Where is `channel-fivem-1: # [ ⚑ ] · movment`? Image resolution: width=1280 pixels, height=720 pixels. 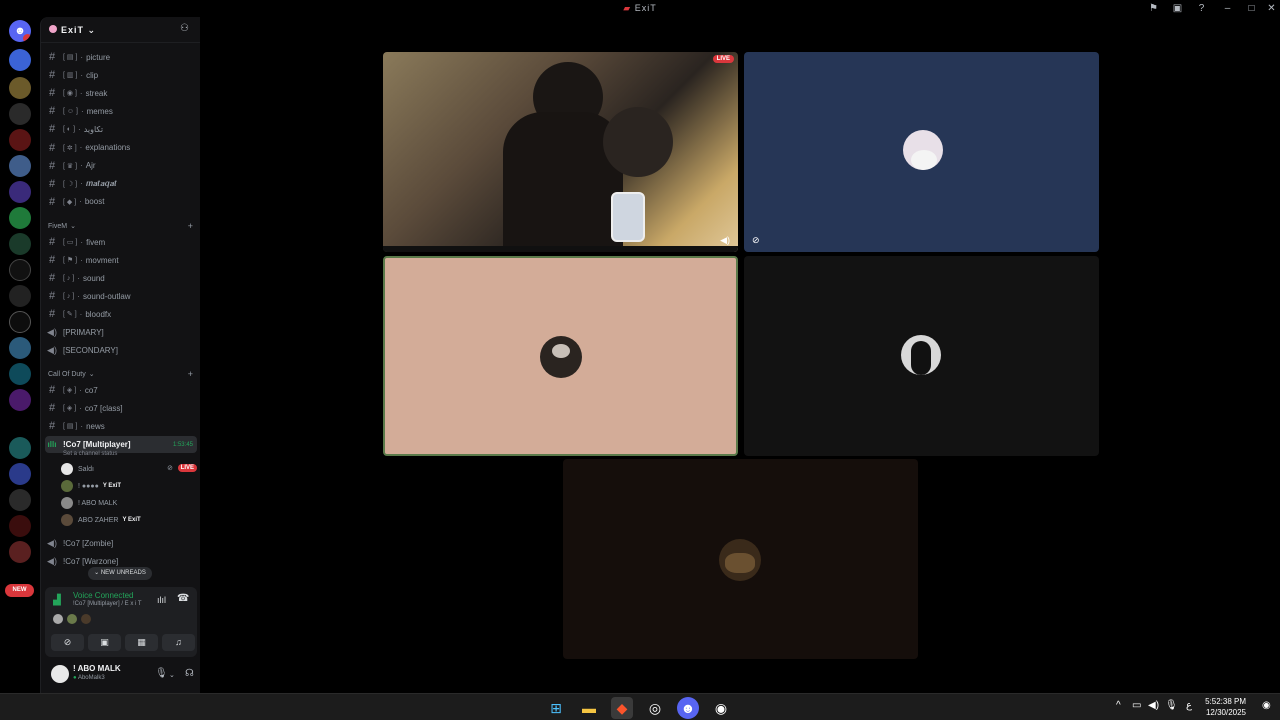 channel-fivem-1: # [ ⚑ ] · movment is located at coordinates (121, 260).